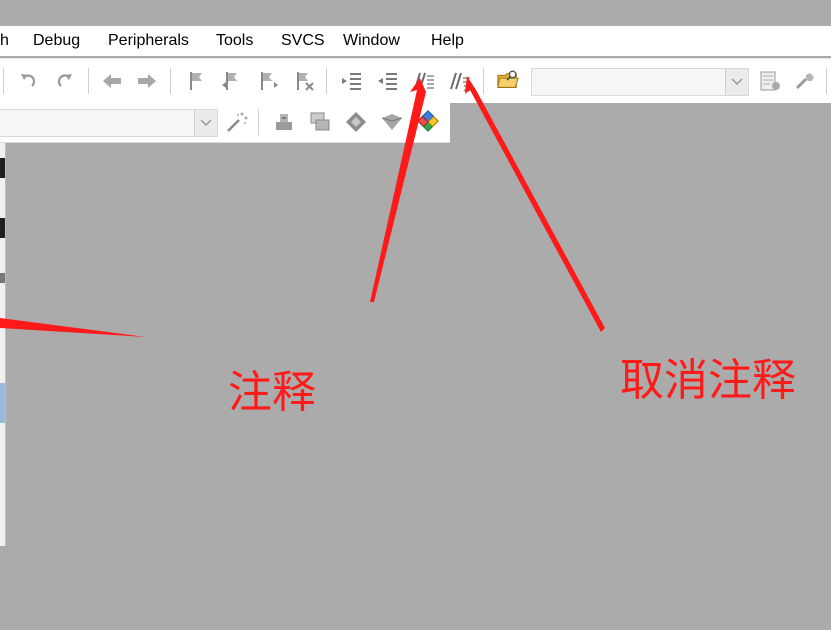 This screenshot has width=831, height=630. Describe the element at coordinates (303, 41) in the screenshot. I see `menu-svcs: SVCS` at that location.